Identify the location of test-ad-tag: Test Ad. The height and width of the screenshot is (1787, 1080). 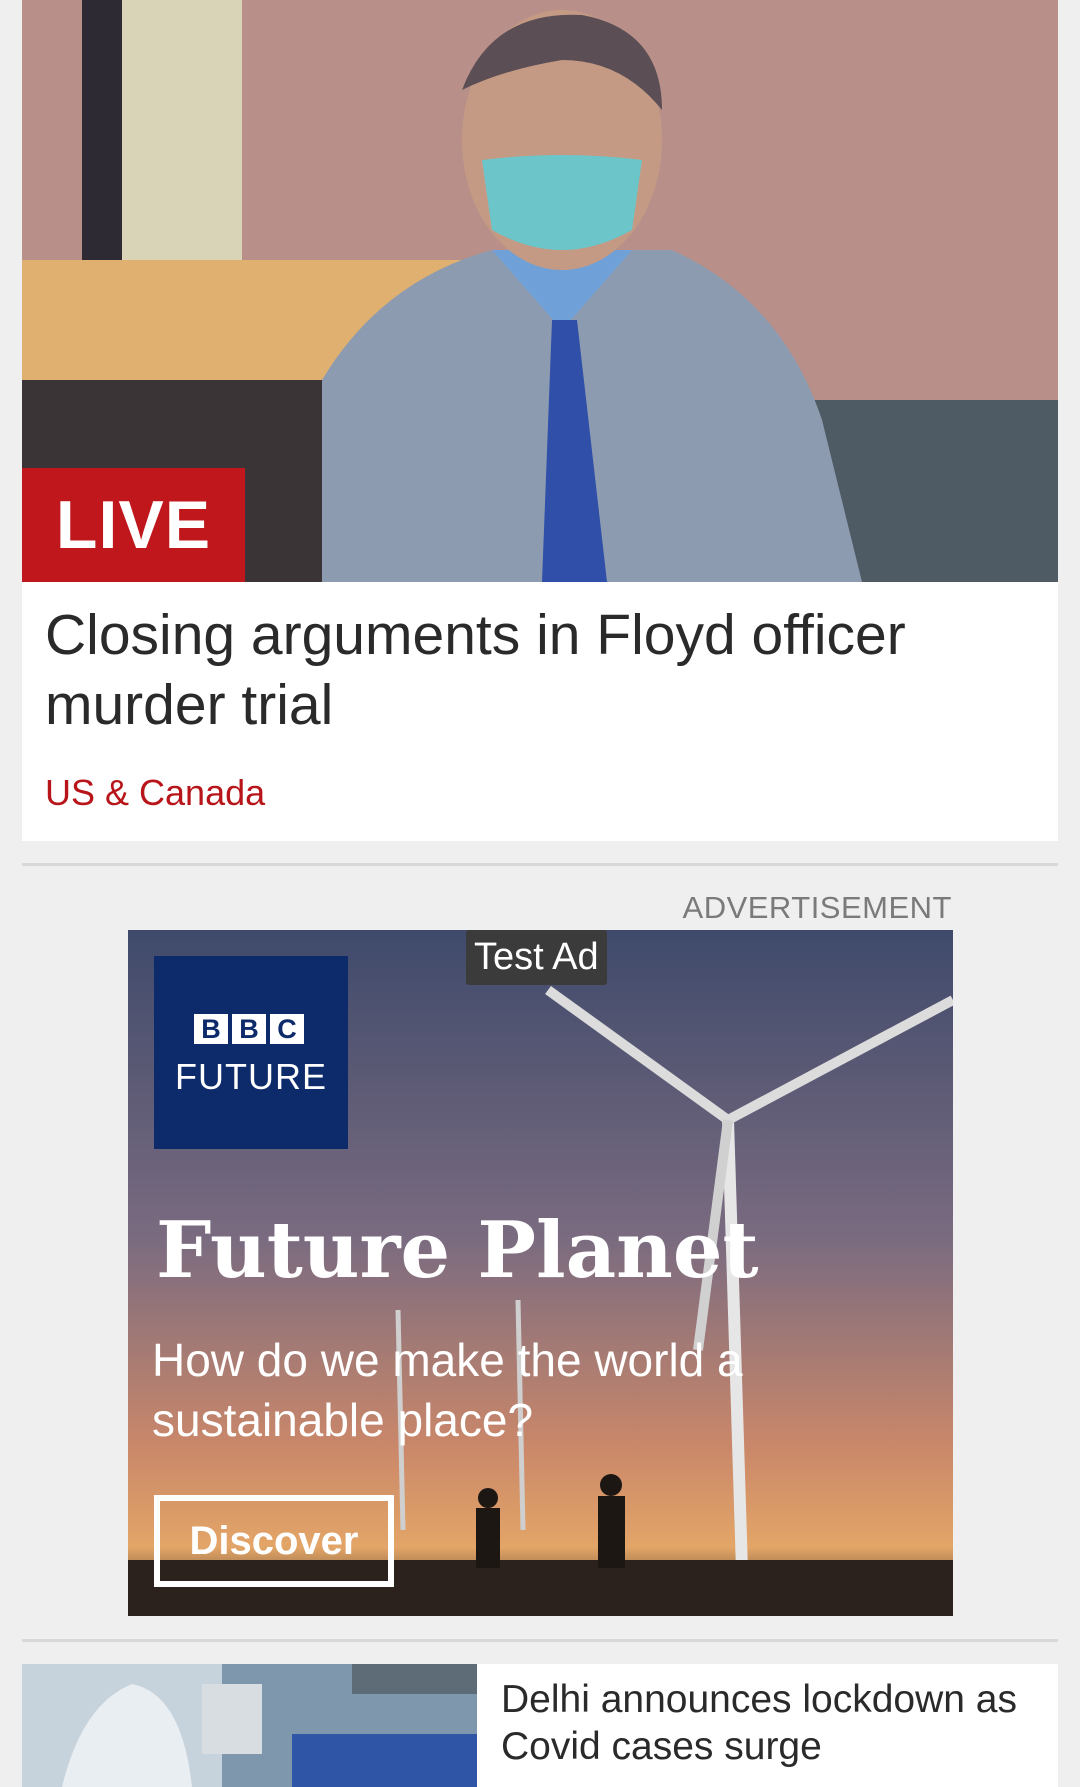
(536, 957).